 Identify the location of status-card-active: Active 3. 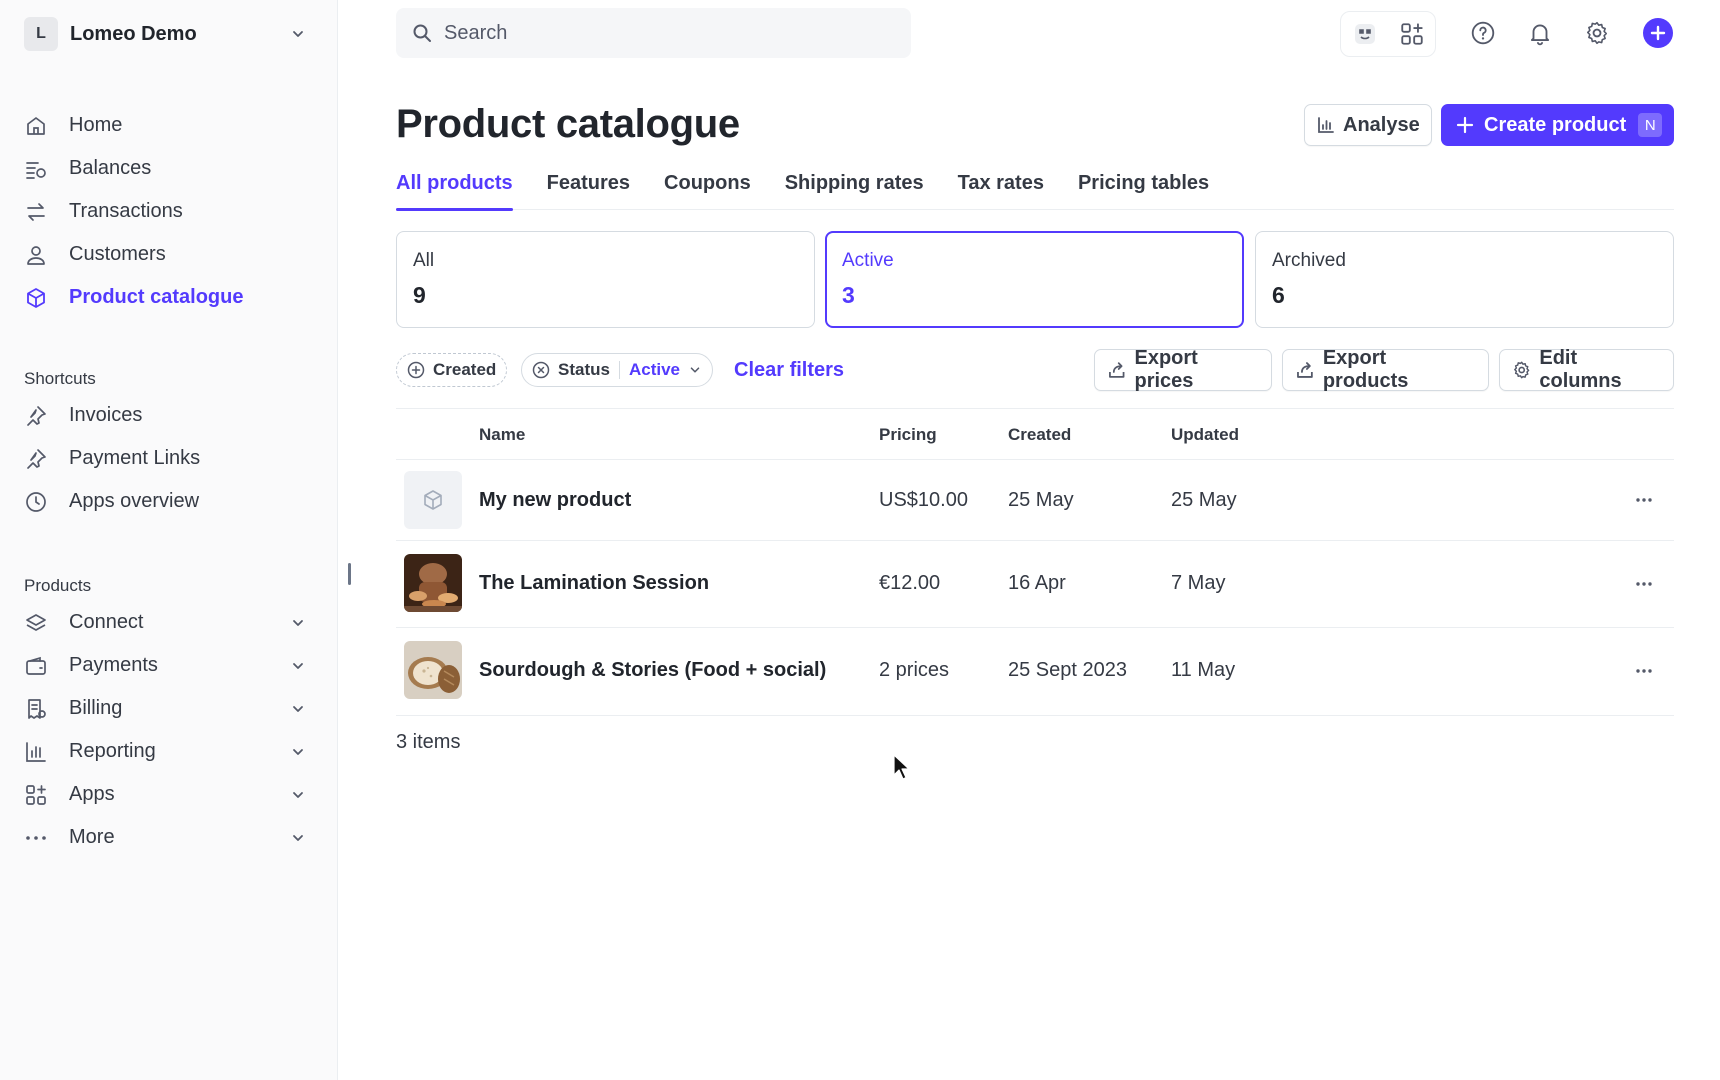
(1034, 279).